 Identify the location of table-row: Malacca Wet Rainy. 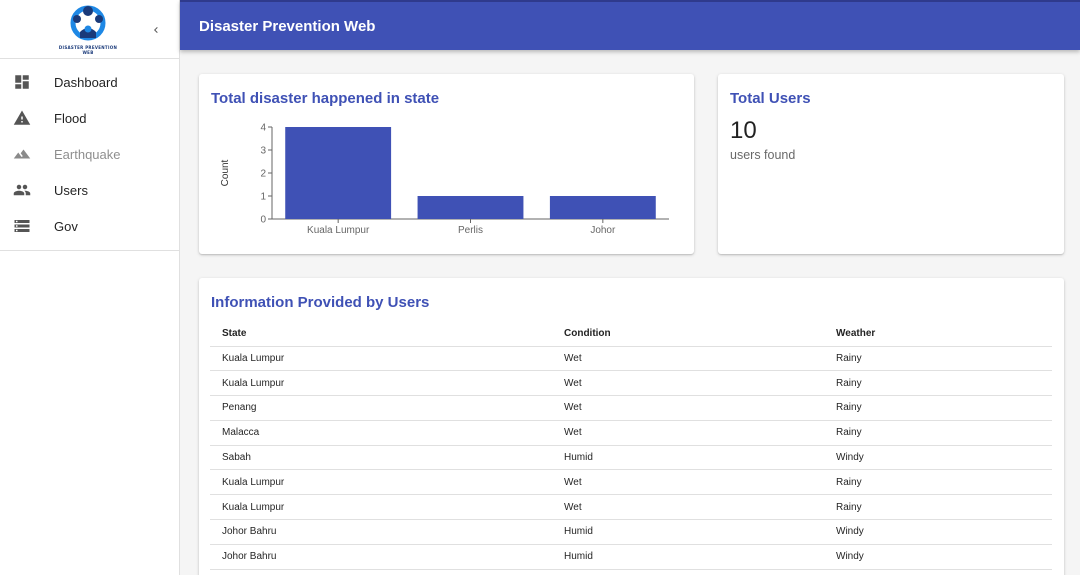
(631, 433).